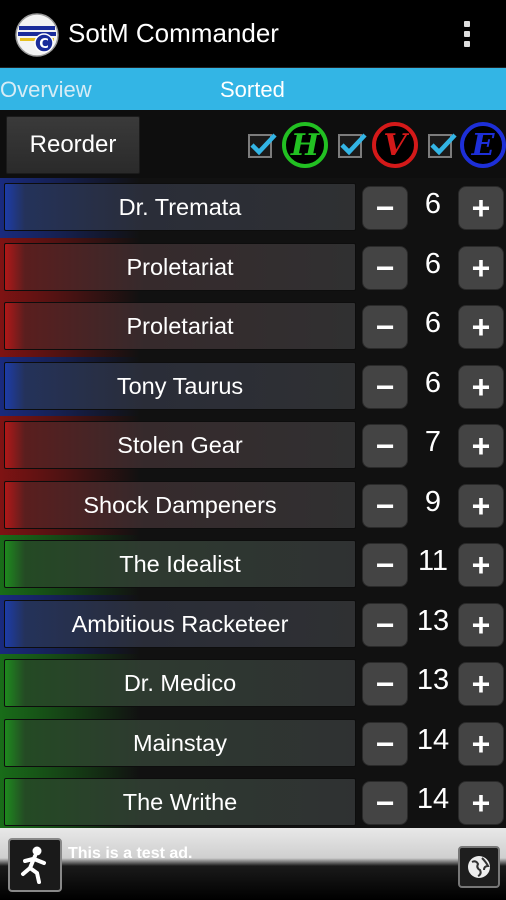  What do you see at coordinates (180, 802) in the screenshot?
I see `card-name-button: The Writhe` at bounding box center [180, 802].